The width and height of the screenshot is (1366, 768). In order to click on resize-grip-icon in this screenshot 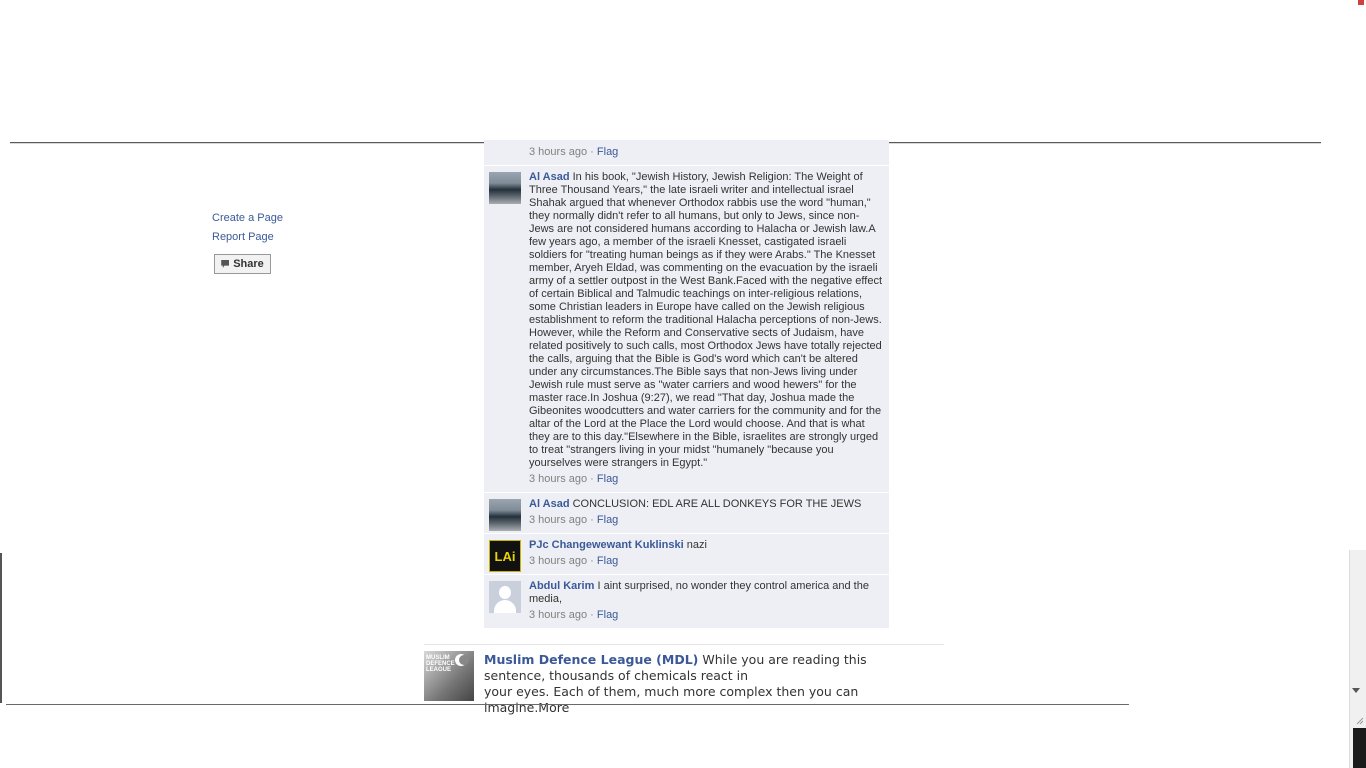, I will do `click(1360, 720)`.